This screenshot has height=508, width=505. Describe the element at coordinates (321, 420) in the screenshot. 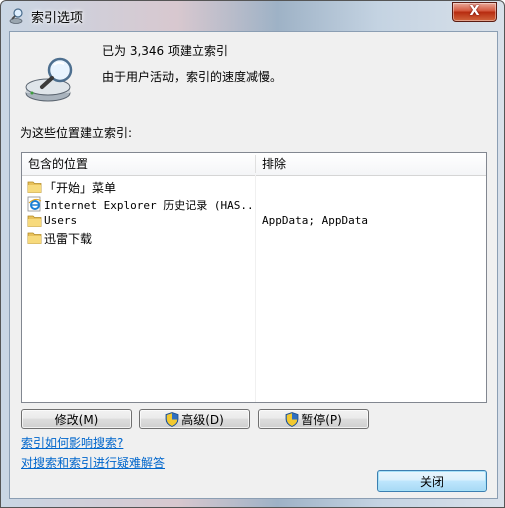

I see `pause-button-label: 暂停(P)` at that location.